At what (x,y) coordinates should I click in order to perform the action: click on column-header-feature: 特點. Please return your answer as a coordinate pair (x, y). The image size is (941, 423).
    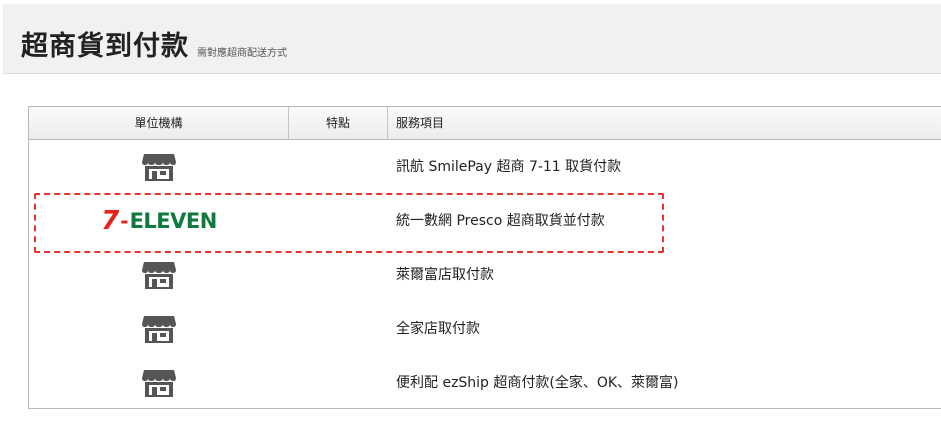
    Looking at the image, I should click on (338, 123).